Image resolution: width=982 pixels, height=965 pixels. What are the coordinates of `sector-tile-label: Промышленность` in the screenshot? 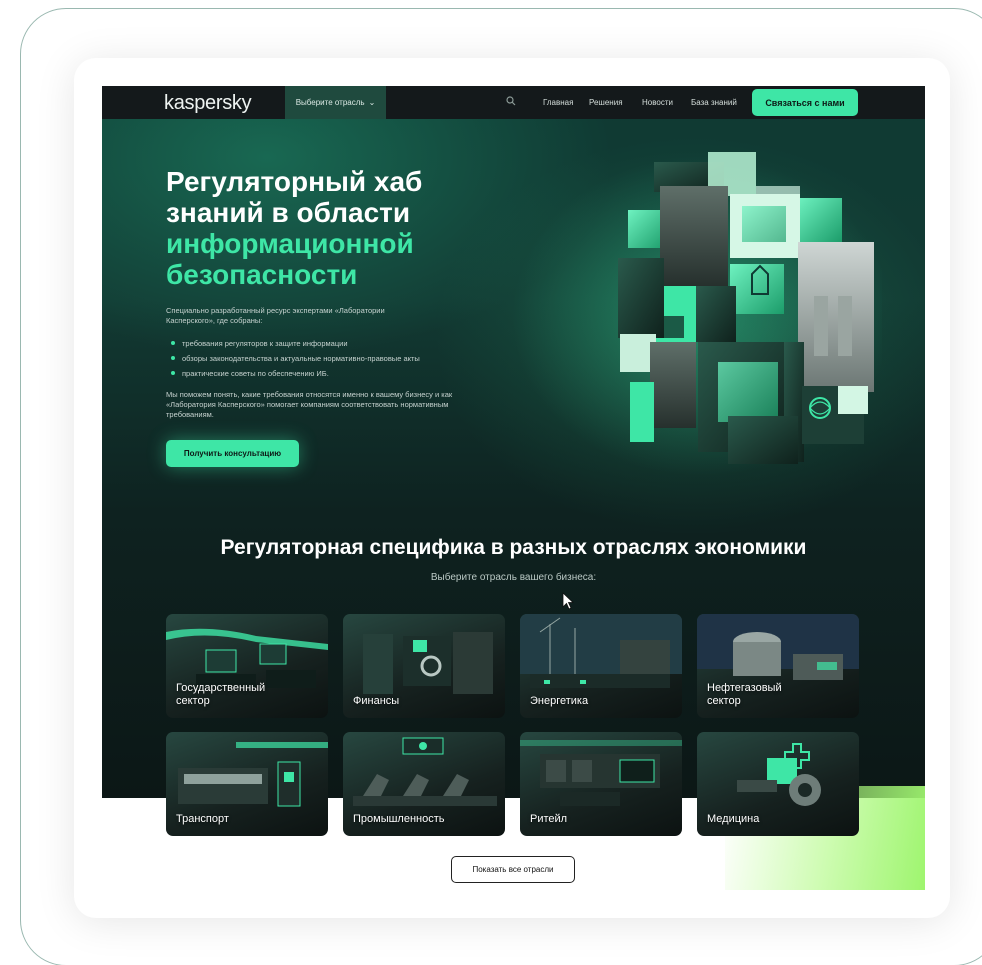 It's located at (399, 819).